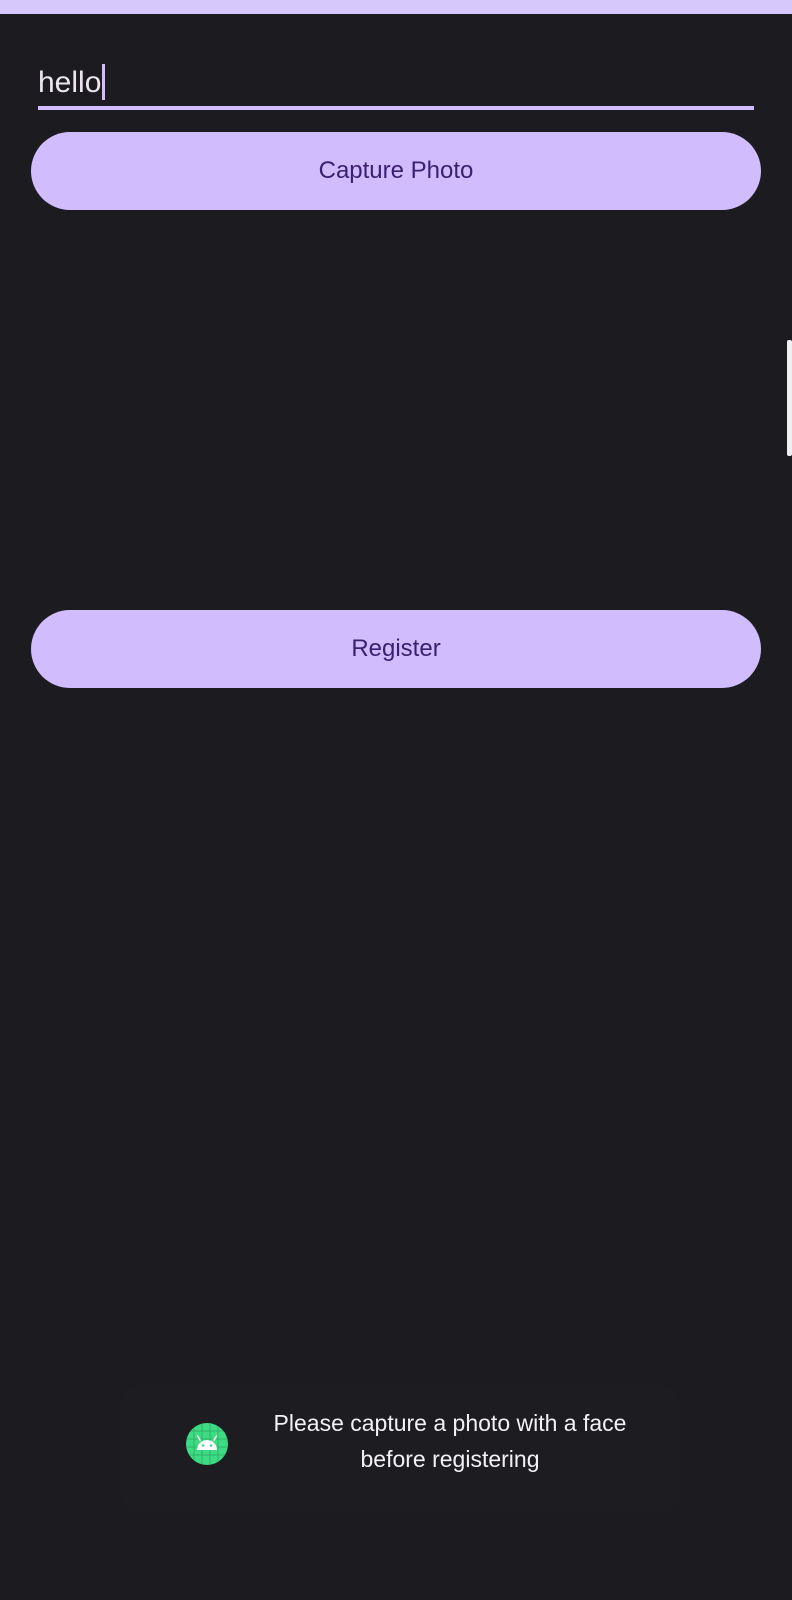 This screenshot has width=792, height=1600. I want to click on android-icon, so click(207, 1444).